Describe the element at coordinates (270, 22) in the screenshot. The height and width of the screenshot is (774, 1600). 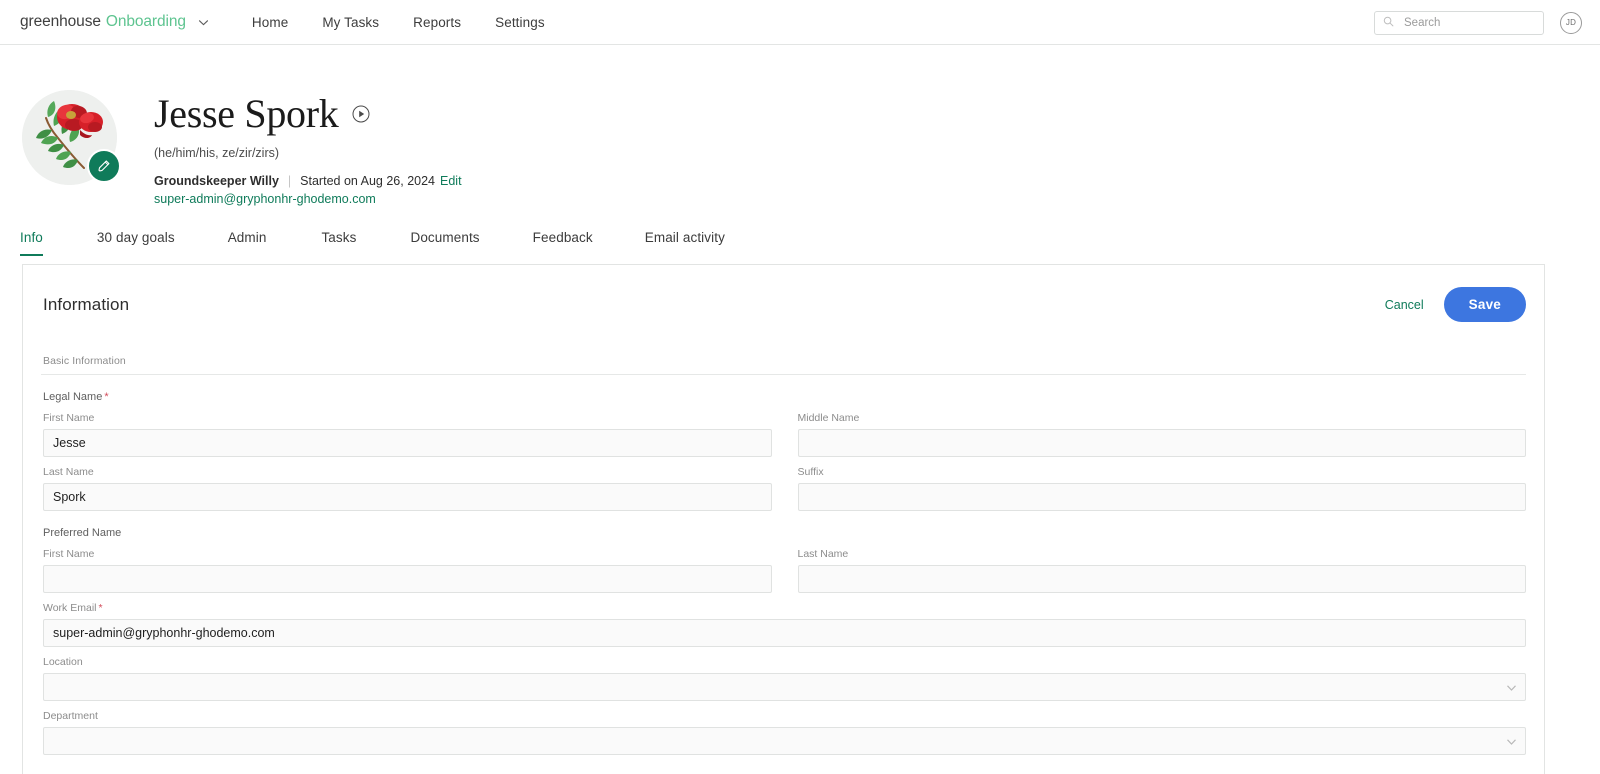
I see `nav-link-home: Home` at that location.